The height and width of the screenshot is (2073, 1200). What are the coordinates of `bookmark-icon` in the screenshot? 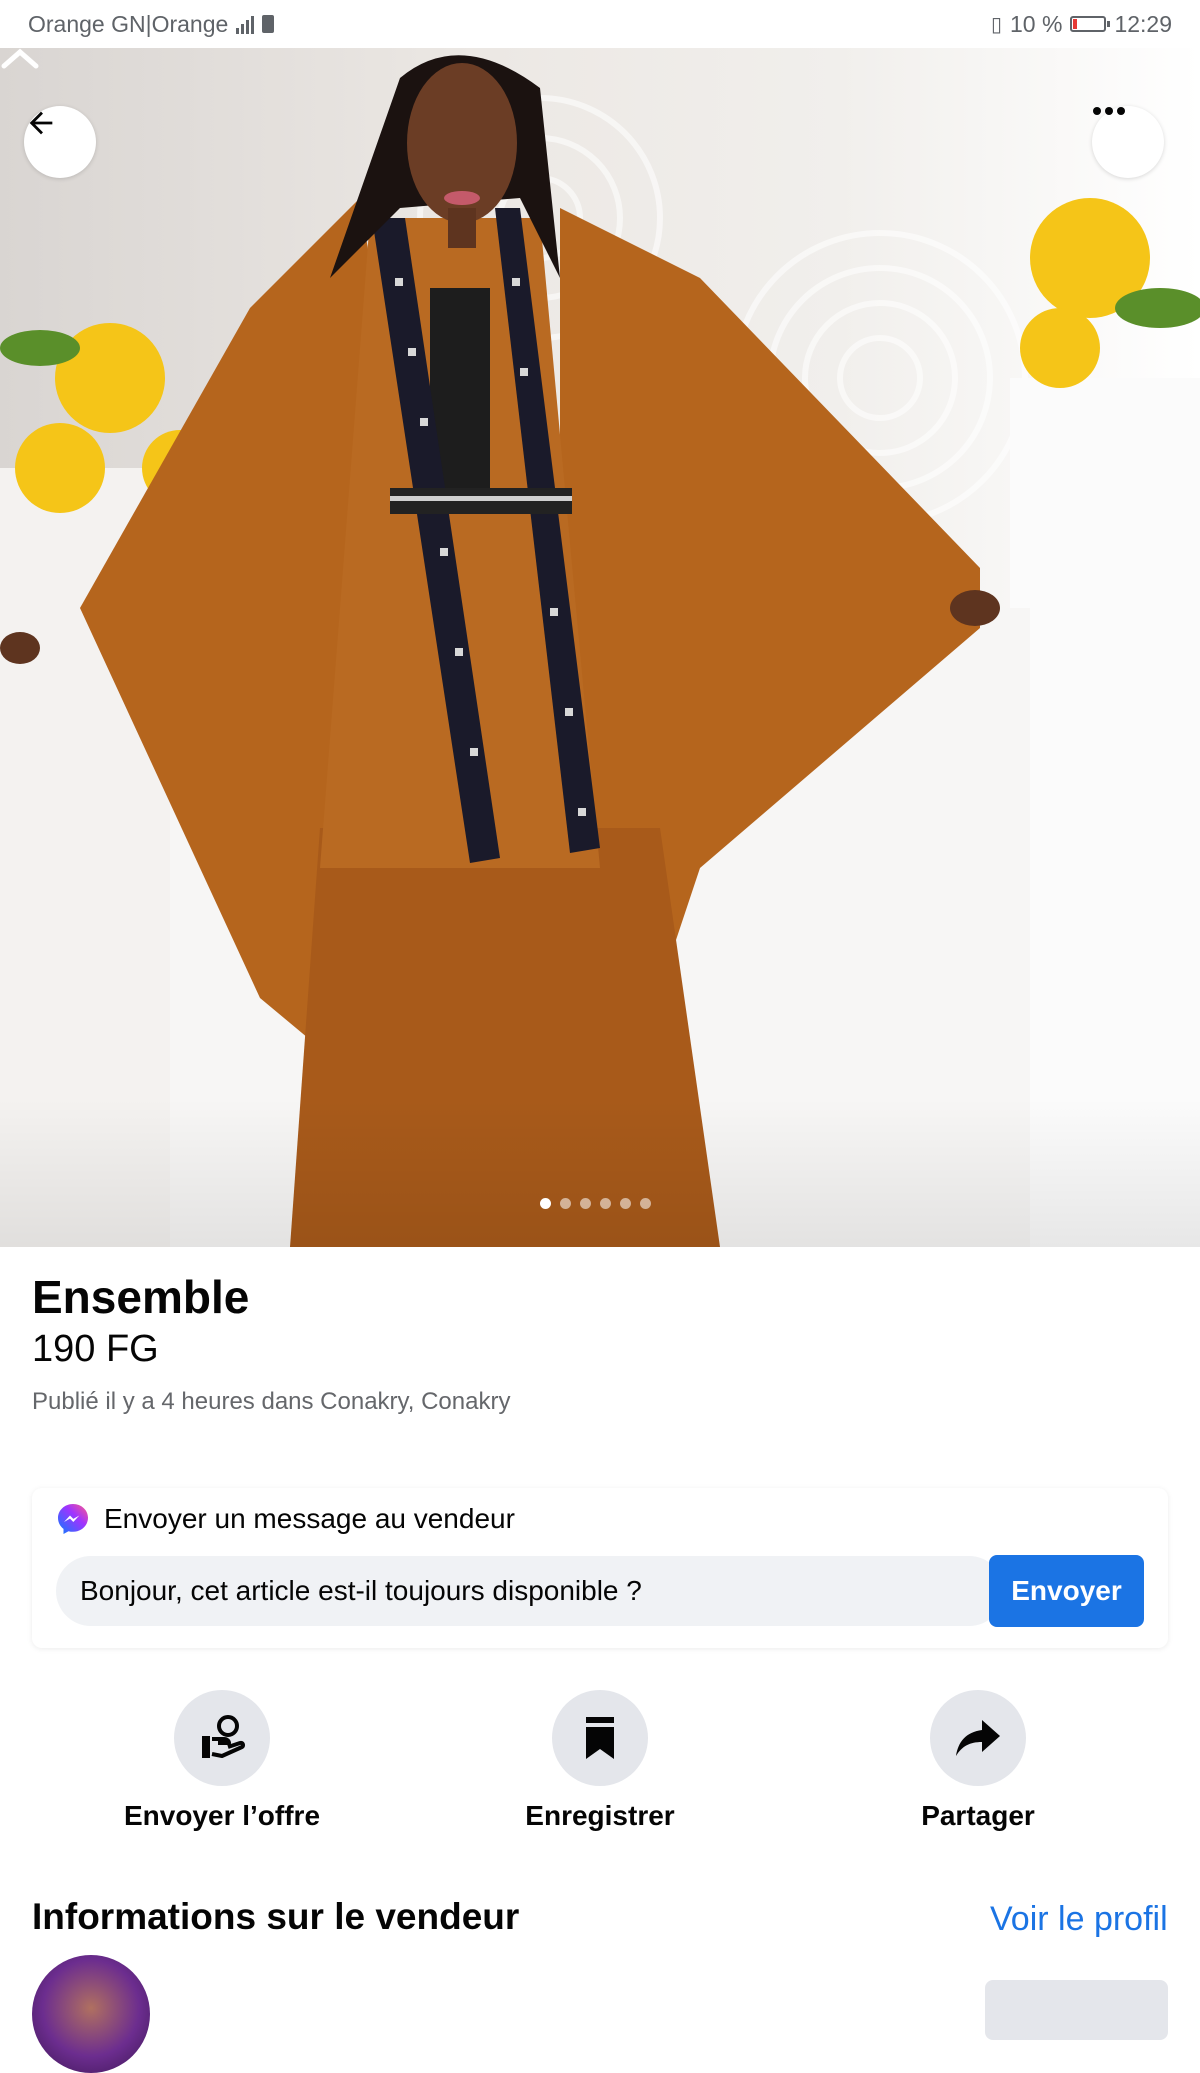 It's located at (600, 1738).